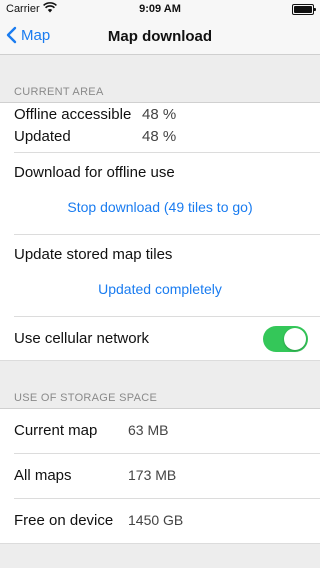  Describe the element at coordinates (93, 254) in the screenshot. I see `update-label: Update stored map tiles` at that location.